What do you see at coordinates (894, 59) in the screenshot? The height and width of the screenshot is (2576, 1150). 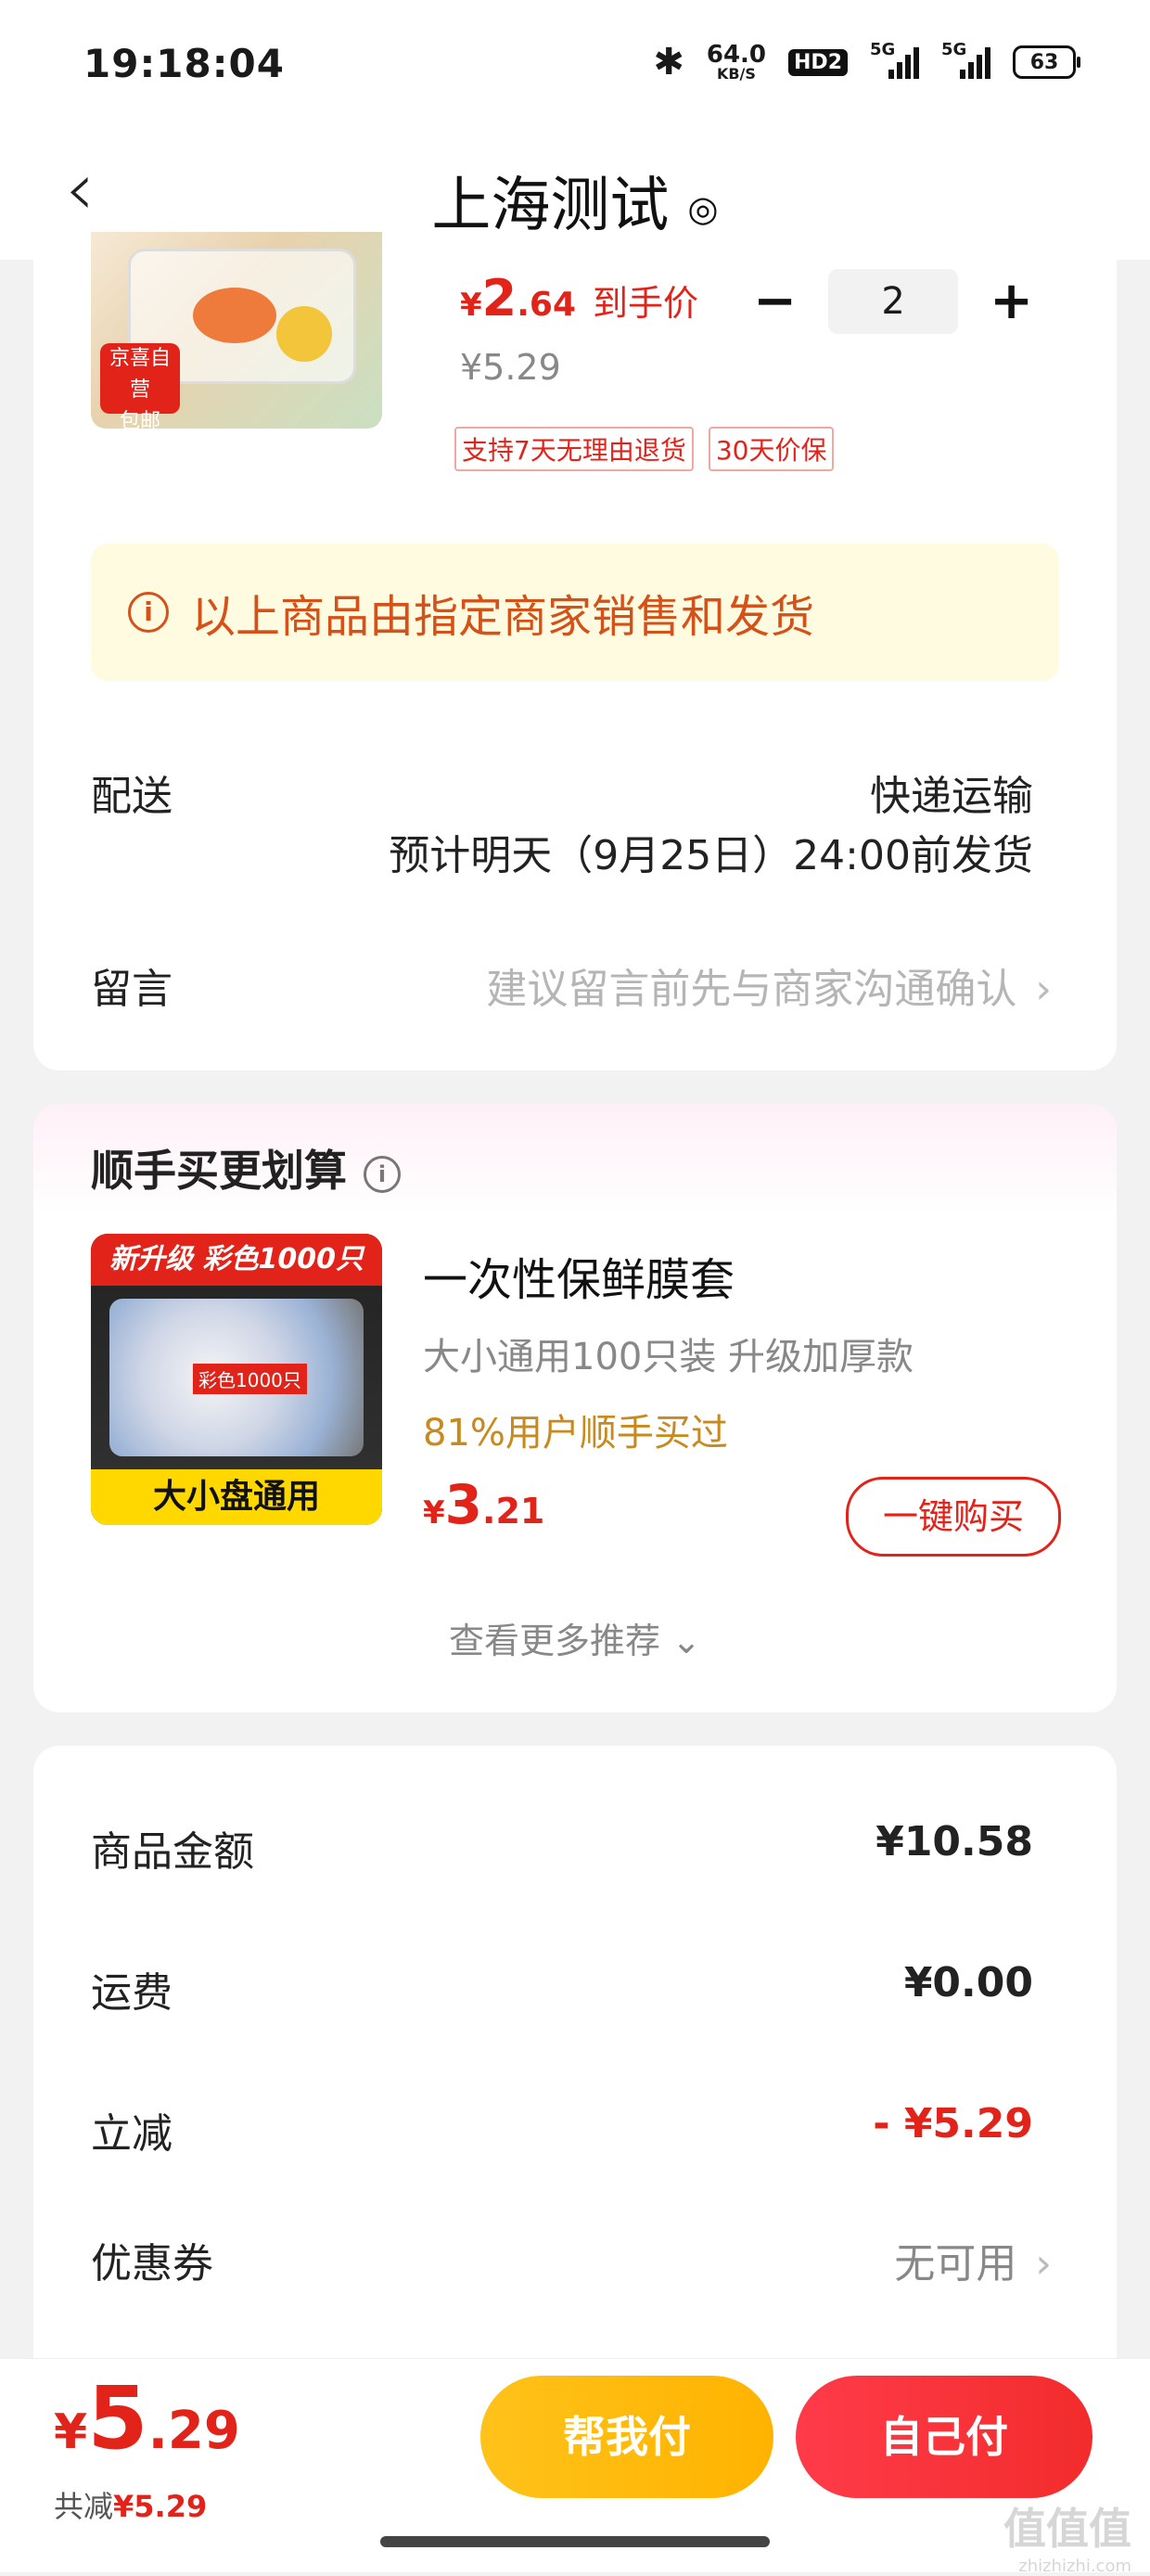 I see `signal-icon: 5G` at bounding box center [894, 59].